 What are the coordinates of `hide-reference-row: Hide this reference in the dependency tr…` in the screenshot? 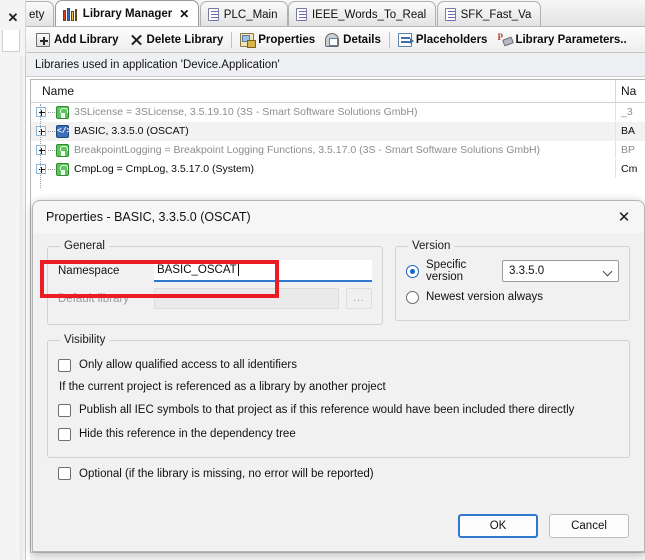 It's located at (338, 434).